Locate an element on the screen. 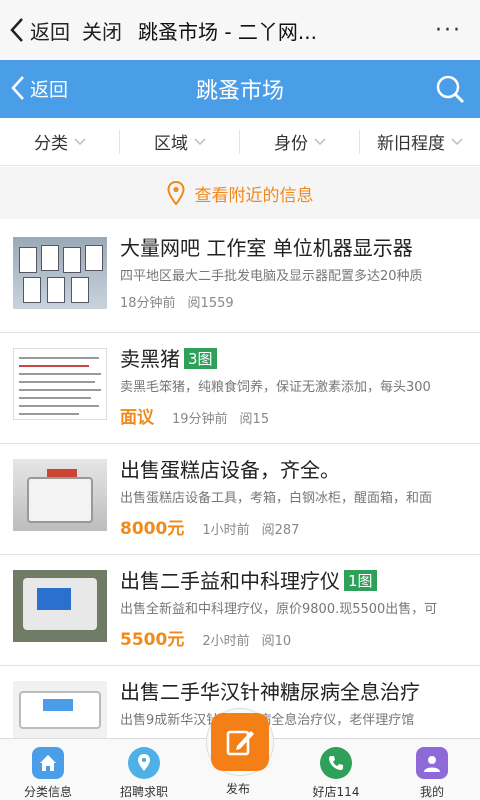 The image size is (480, 800). search-icon is located at coordinates (450, 89).